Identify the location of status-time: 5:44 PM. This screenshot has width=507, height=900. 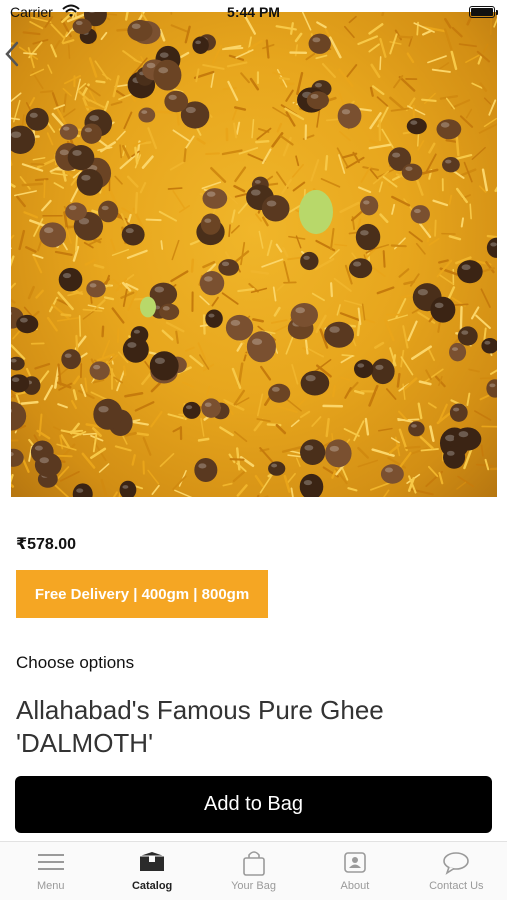
(253, 12).